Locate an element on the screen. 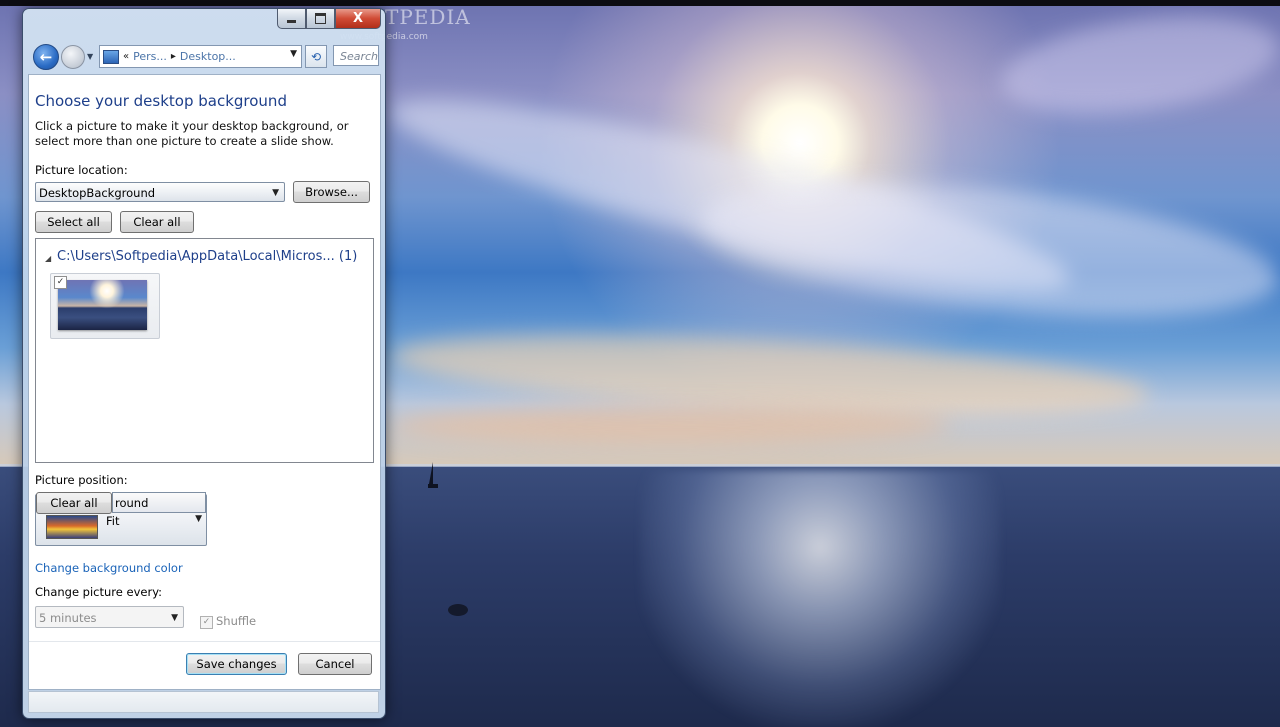 This screenshot has height=727, width=1280. maximize-button is located at coordinates (320, 19).